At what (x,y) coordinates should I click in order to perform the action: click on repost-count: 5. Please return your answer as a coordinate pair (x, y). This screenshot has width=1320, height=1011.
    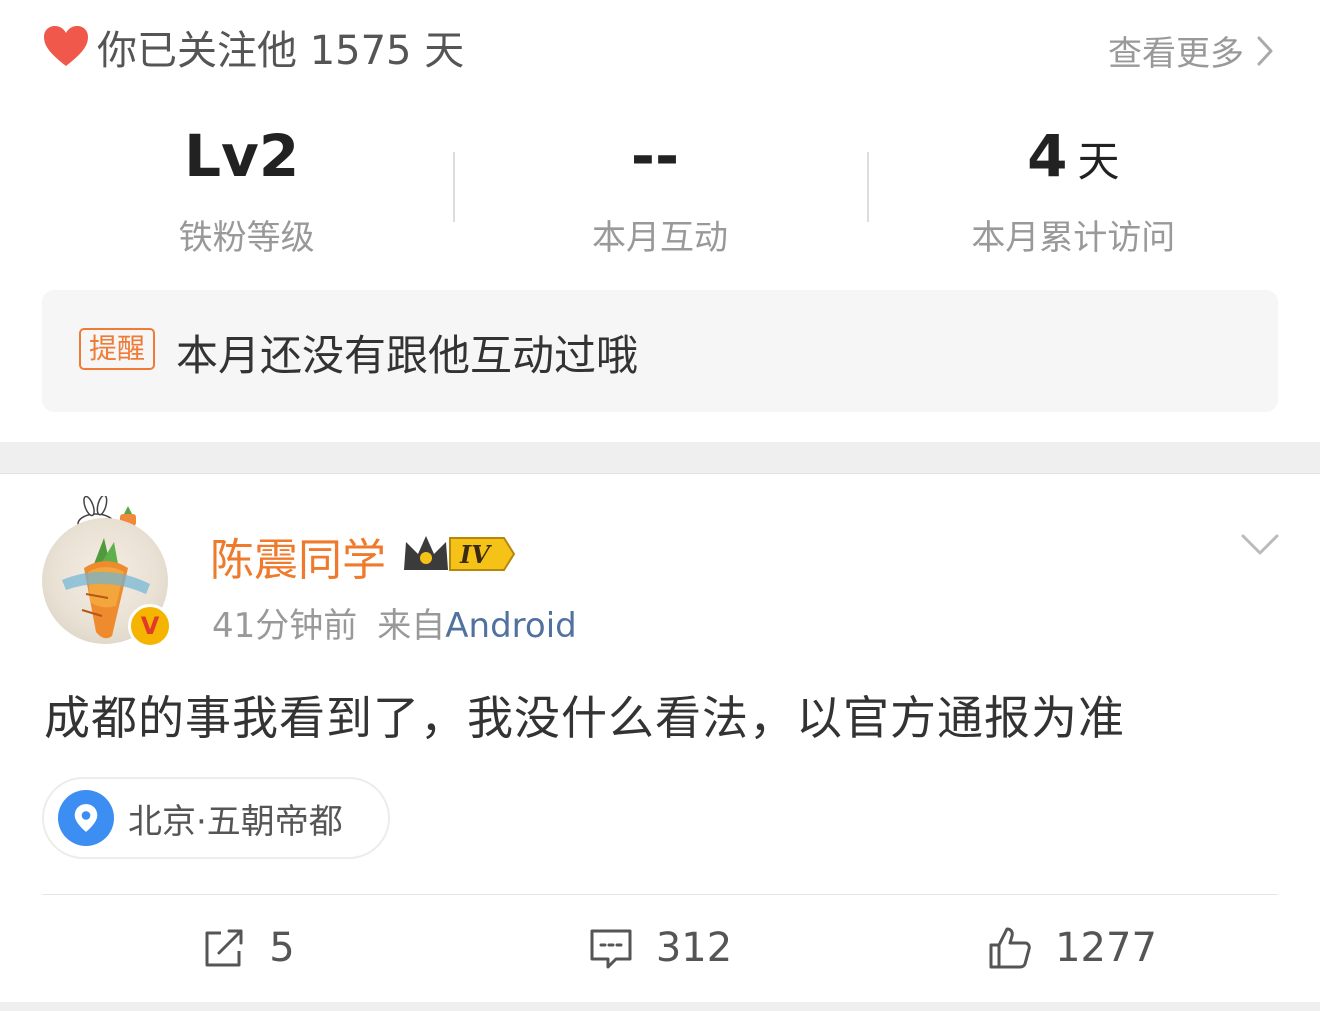
    Looking at the image, I should click on (282, 948).